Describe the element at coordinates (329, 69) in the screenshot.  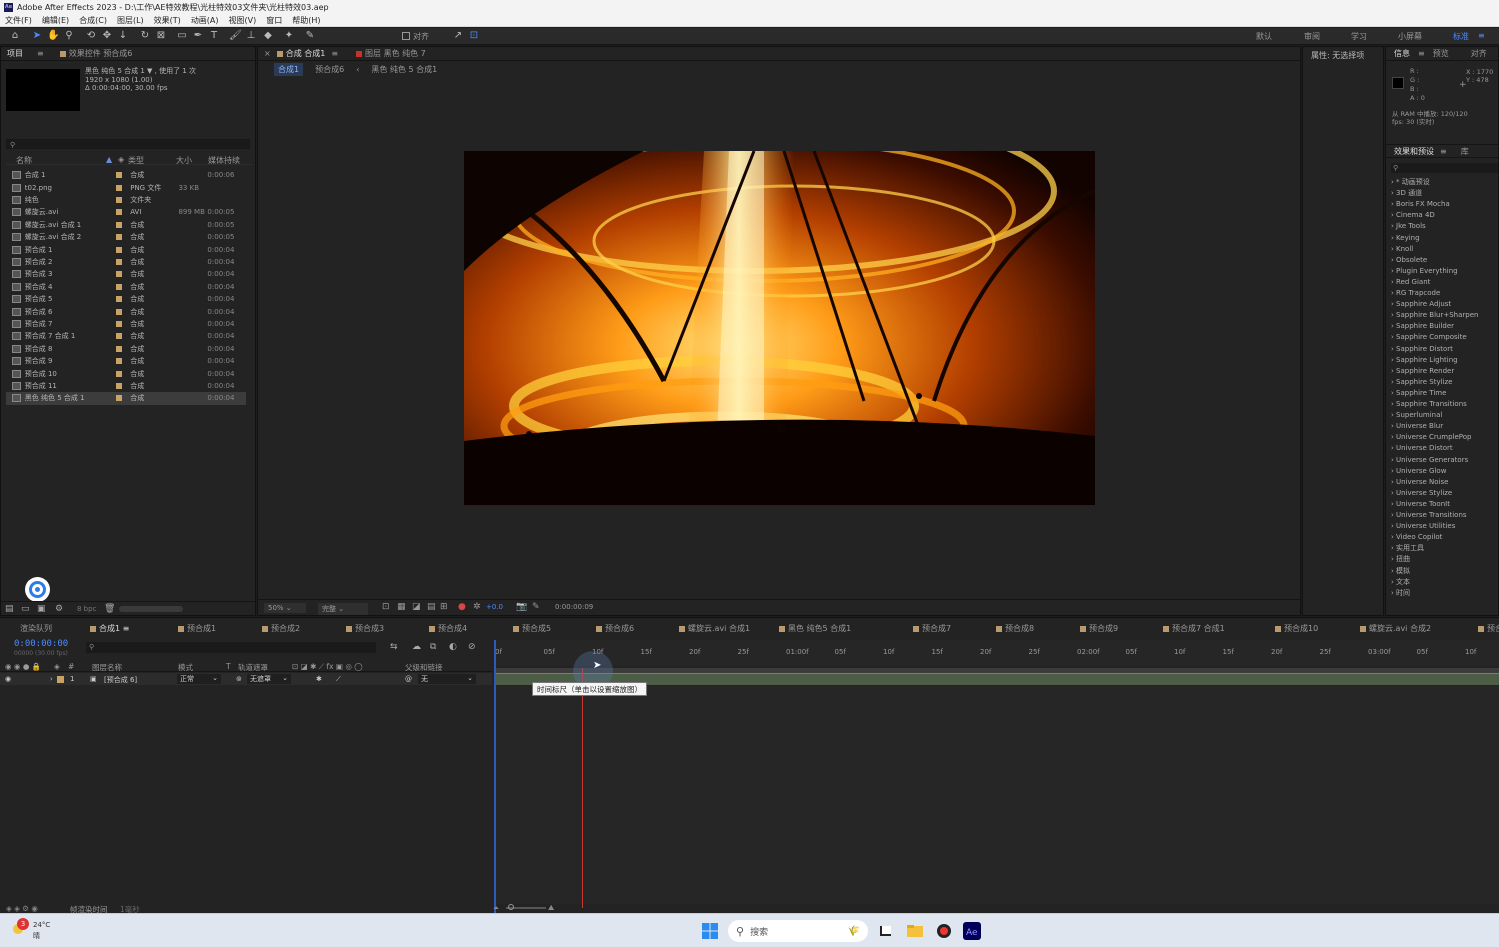
I see `breadcrumb-item: 预合成6` at that location.